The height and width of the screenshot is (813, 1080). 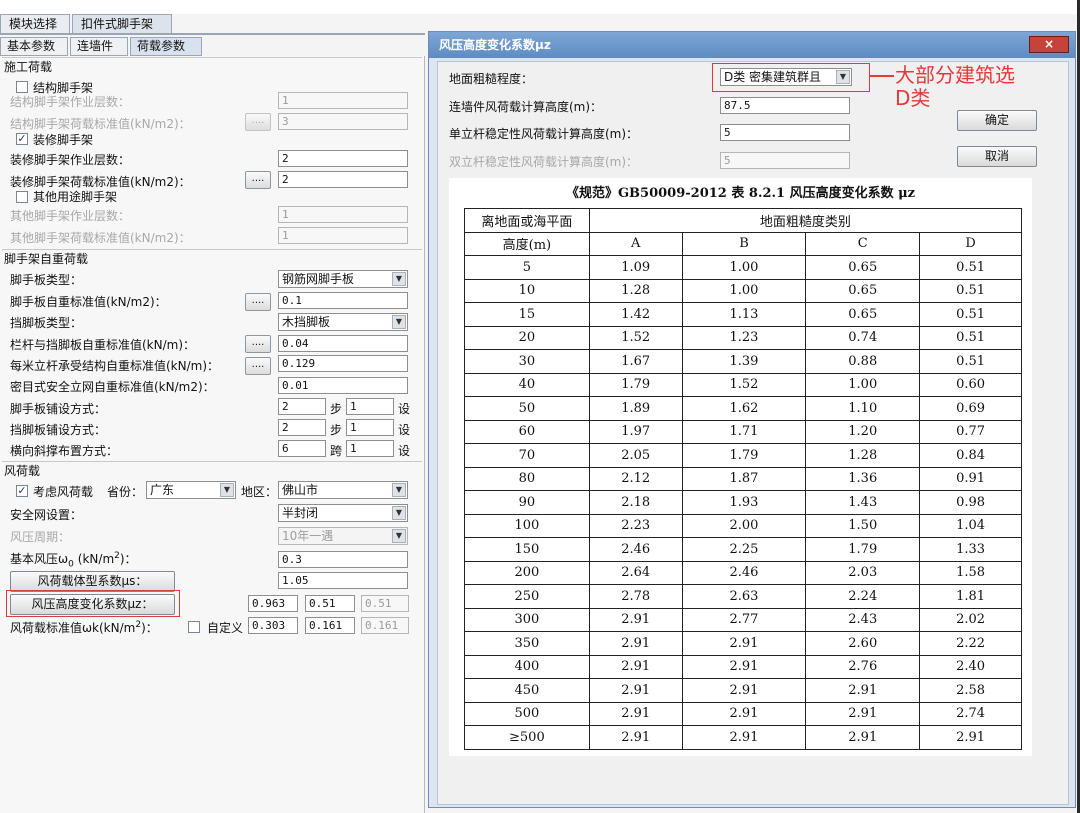 I want to click on struct-load-input: 3, so click(x=343, y=121).